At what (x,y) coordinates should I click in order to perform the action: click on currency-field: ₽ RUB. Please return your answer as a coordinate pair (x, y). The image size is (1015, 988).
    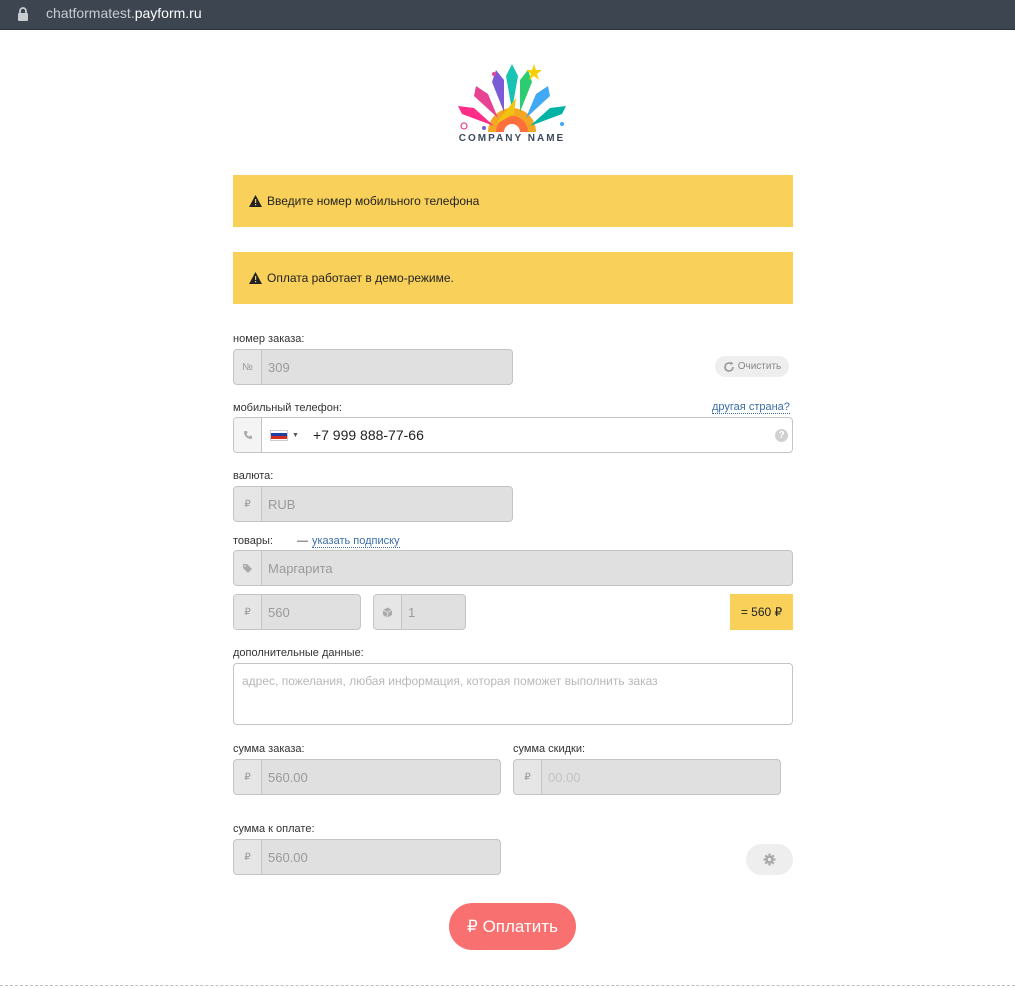
    Looking at the image, I should click on (373, 504).